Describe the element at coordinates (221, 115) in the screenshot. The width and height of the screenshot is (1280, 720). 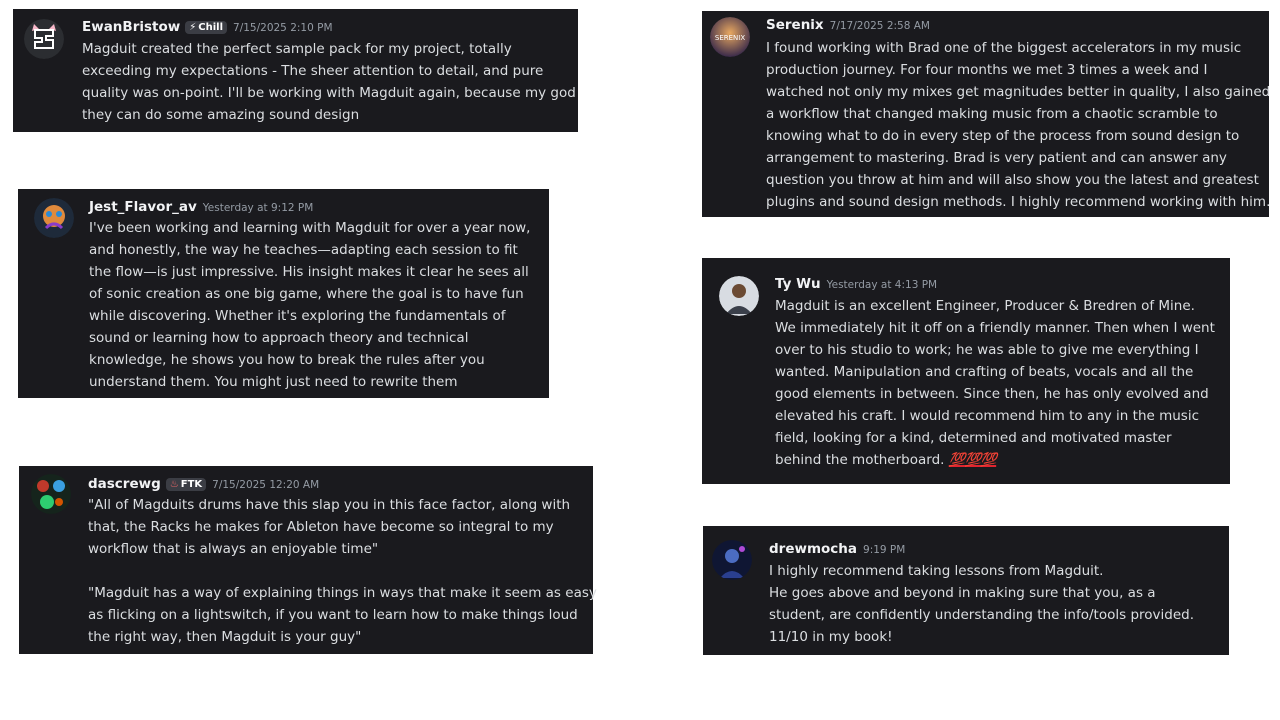
I see `message-line: they can do some amazing sound design` at that location.